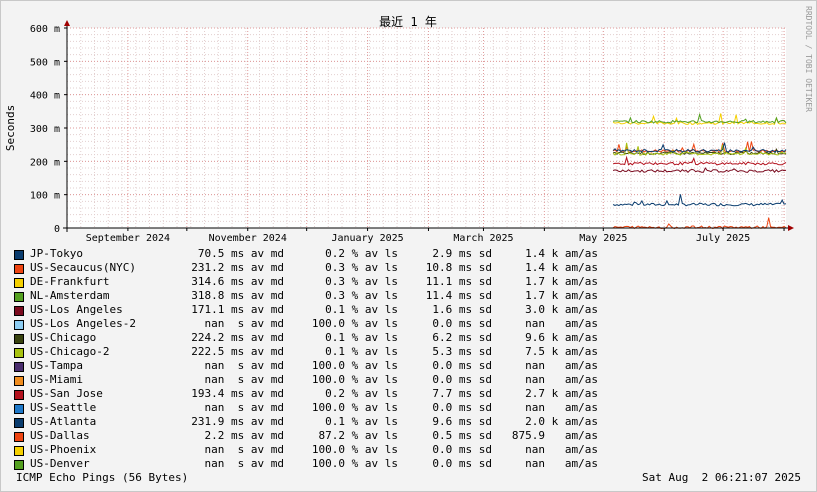  I want to click on legend-loss: 0.3 % av ls, so click(361, 267).